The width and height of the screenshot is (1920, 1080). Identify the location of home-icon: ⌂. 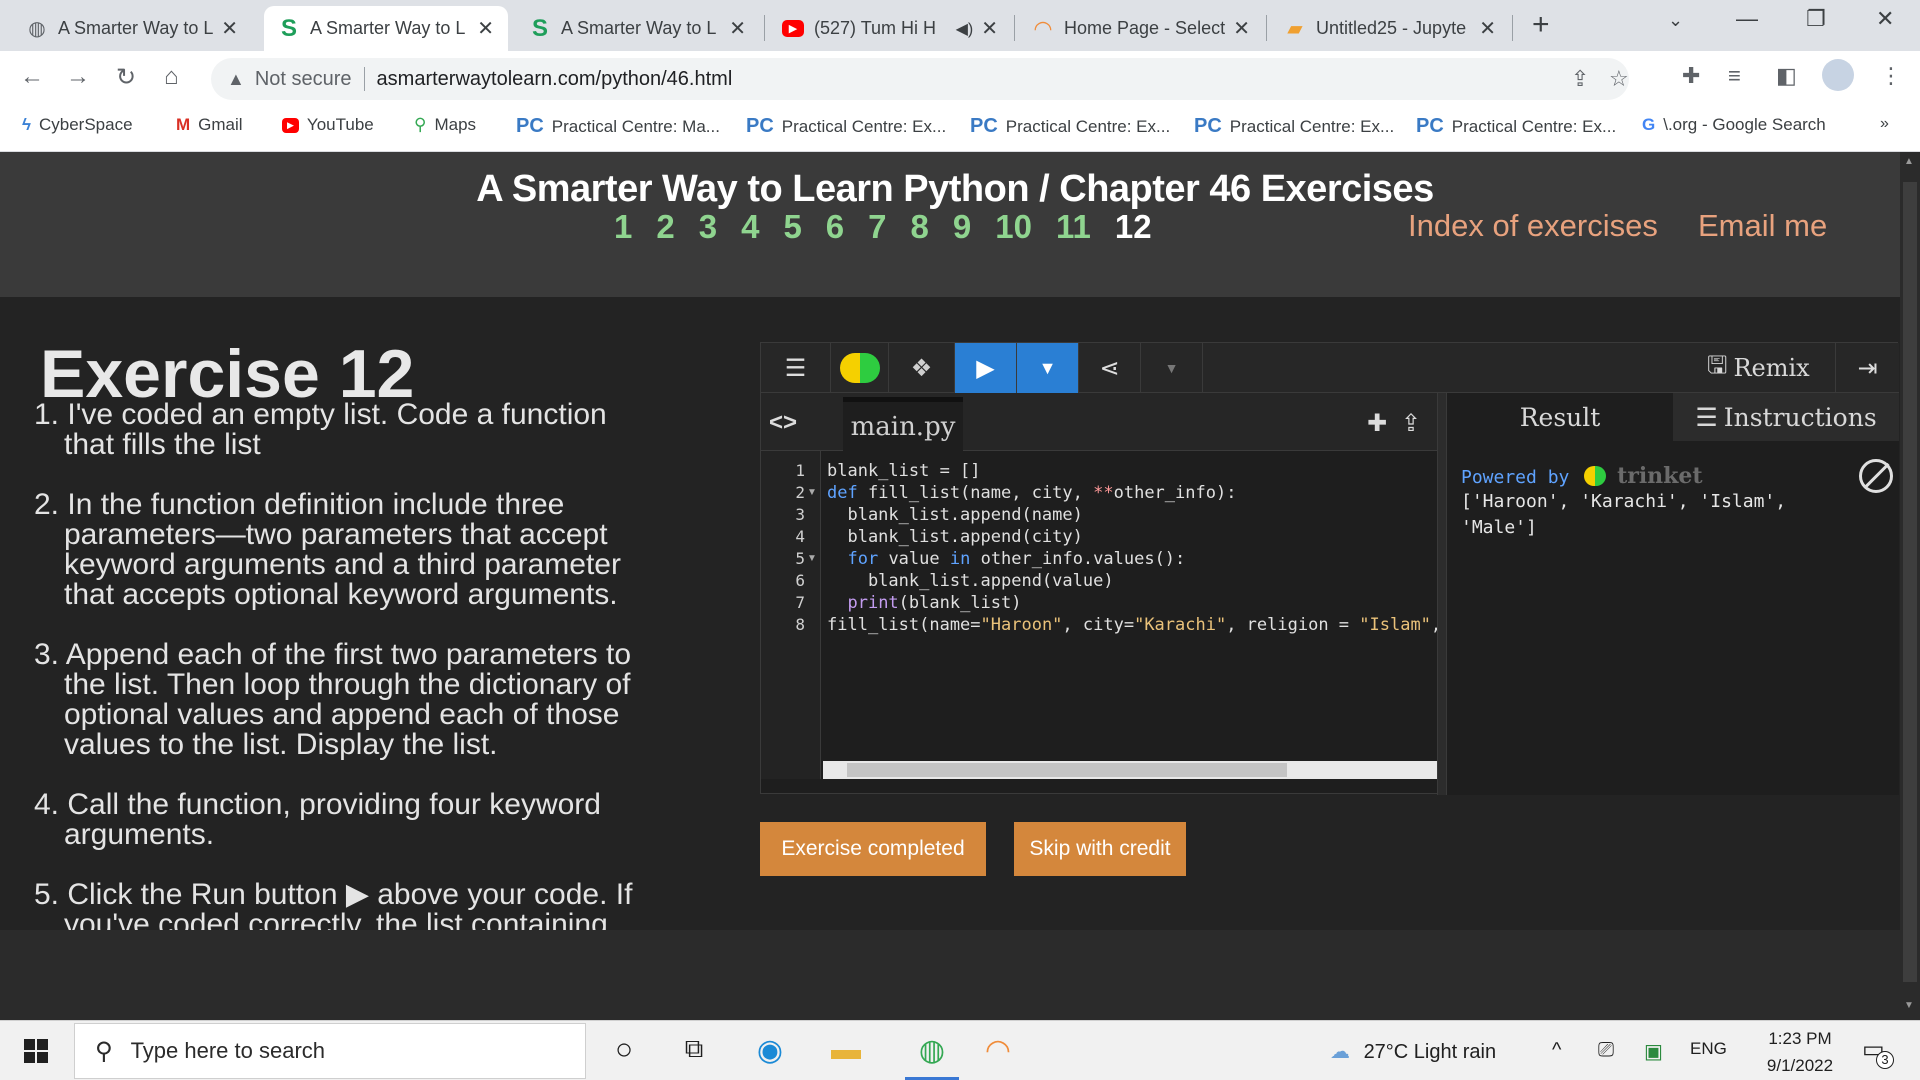
(171, 77).